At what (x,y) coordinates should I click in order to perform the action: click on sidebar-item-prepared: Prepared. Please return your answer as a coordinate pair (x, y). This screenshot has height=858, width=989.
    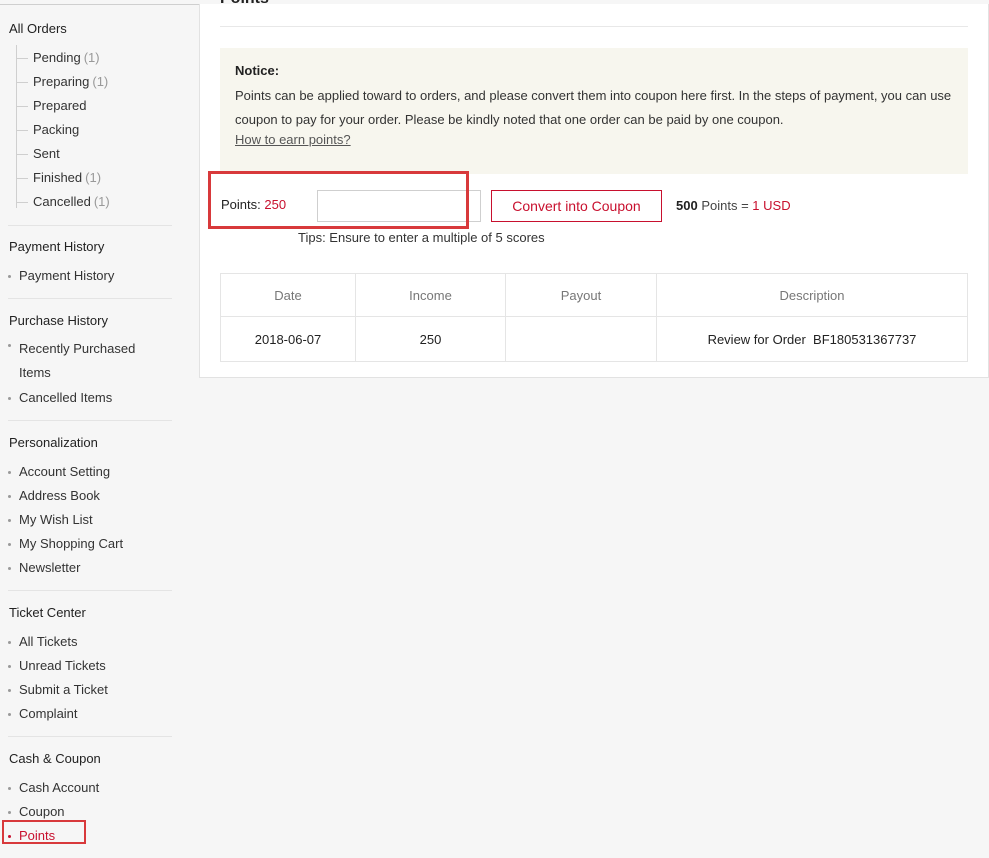
    Looking at the image, I should click on (51, 105).